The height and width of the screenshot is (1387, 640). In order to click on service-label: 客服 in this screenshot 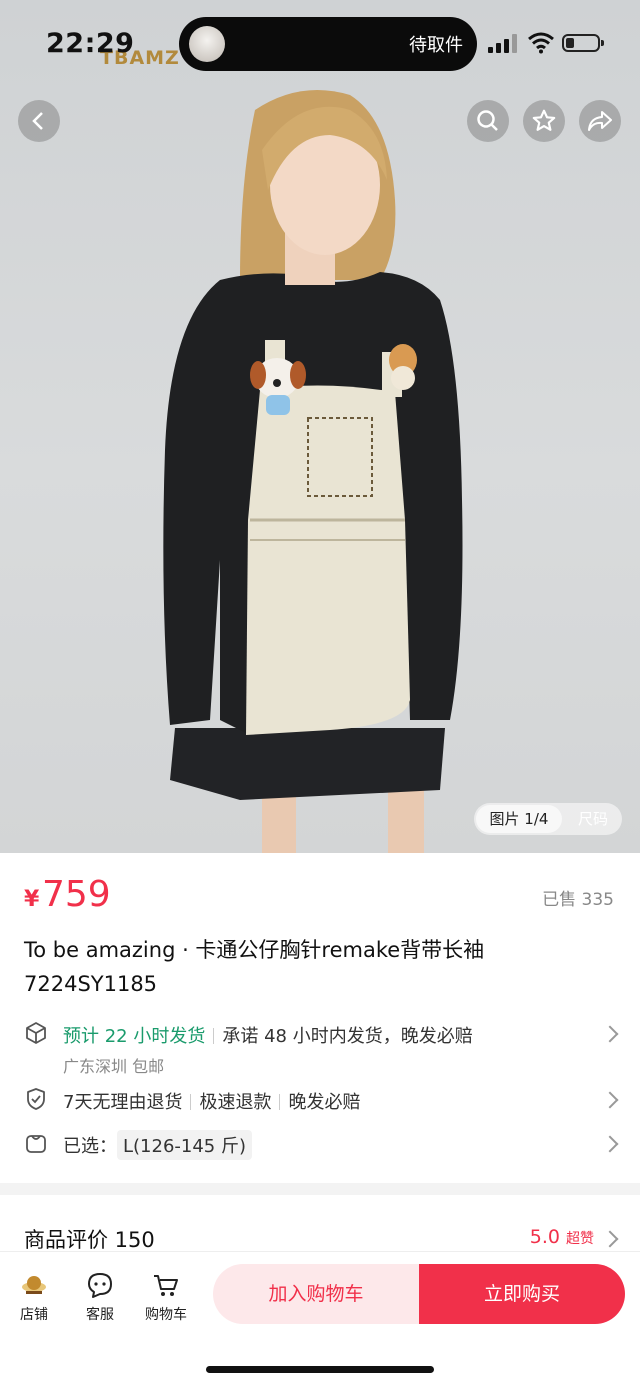, I will do `click(100, 1315)`.